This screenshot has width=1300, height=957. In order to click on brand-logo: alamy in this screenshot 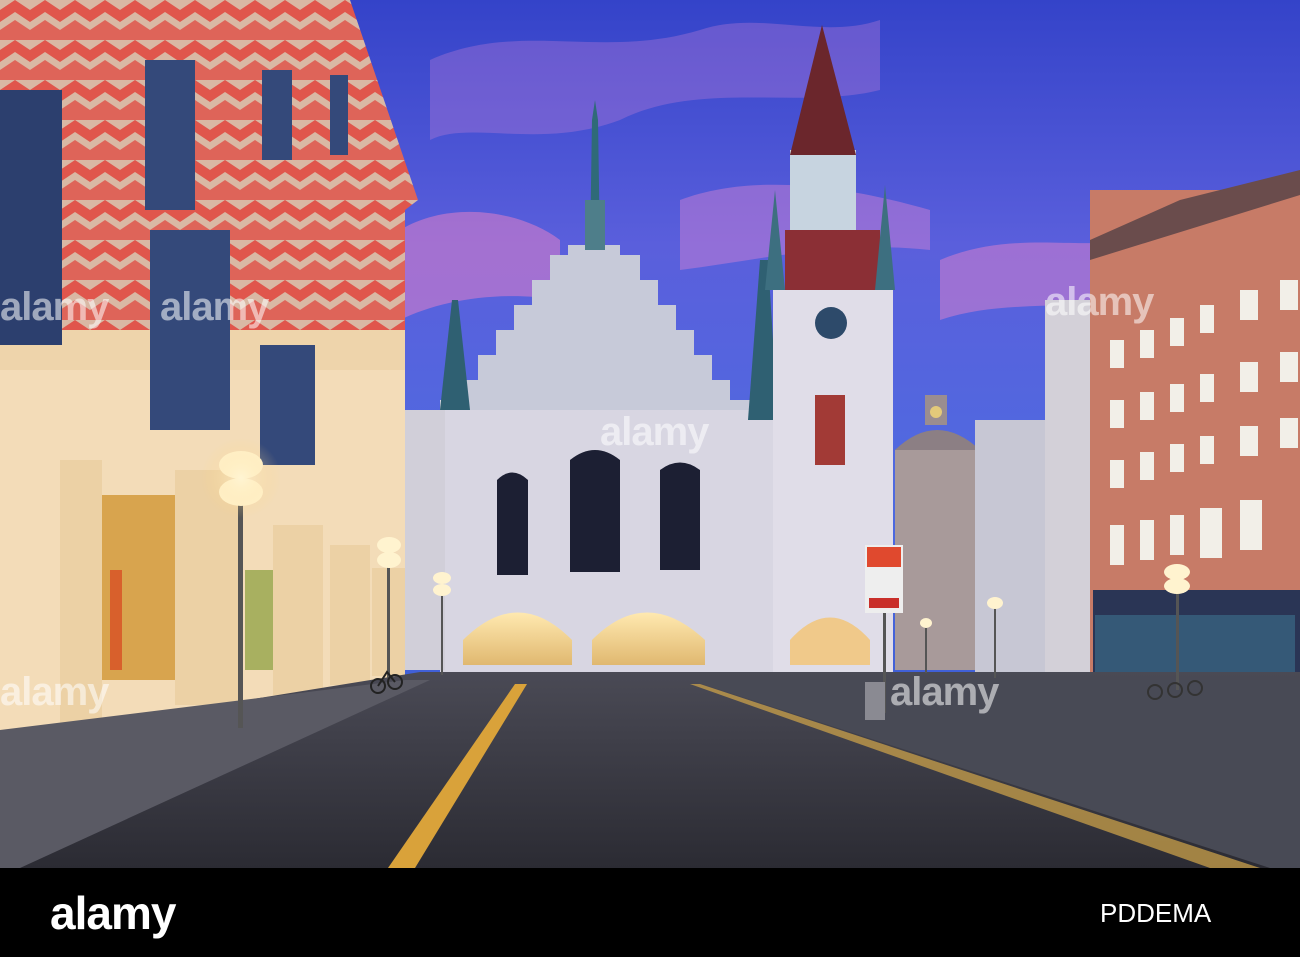, I will do `click(113, 913)`.